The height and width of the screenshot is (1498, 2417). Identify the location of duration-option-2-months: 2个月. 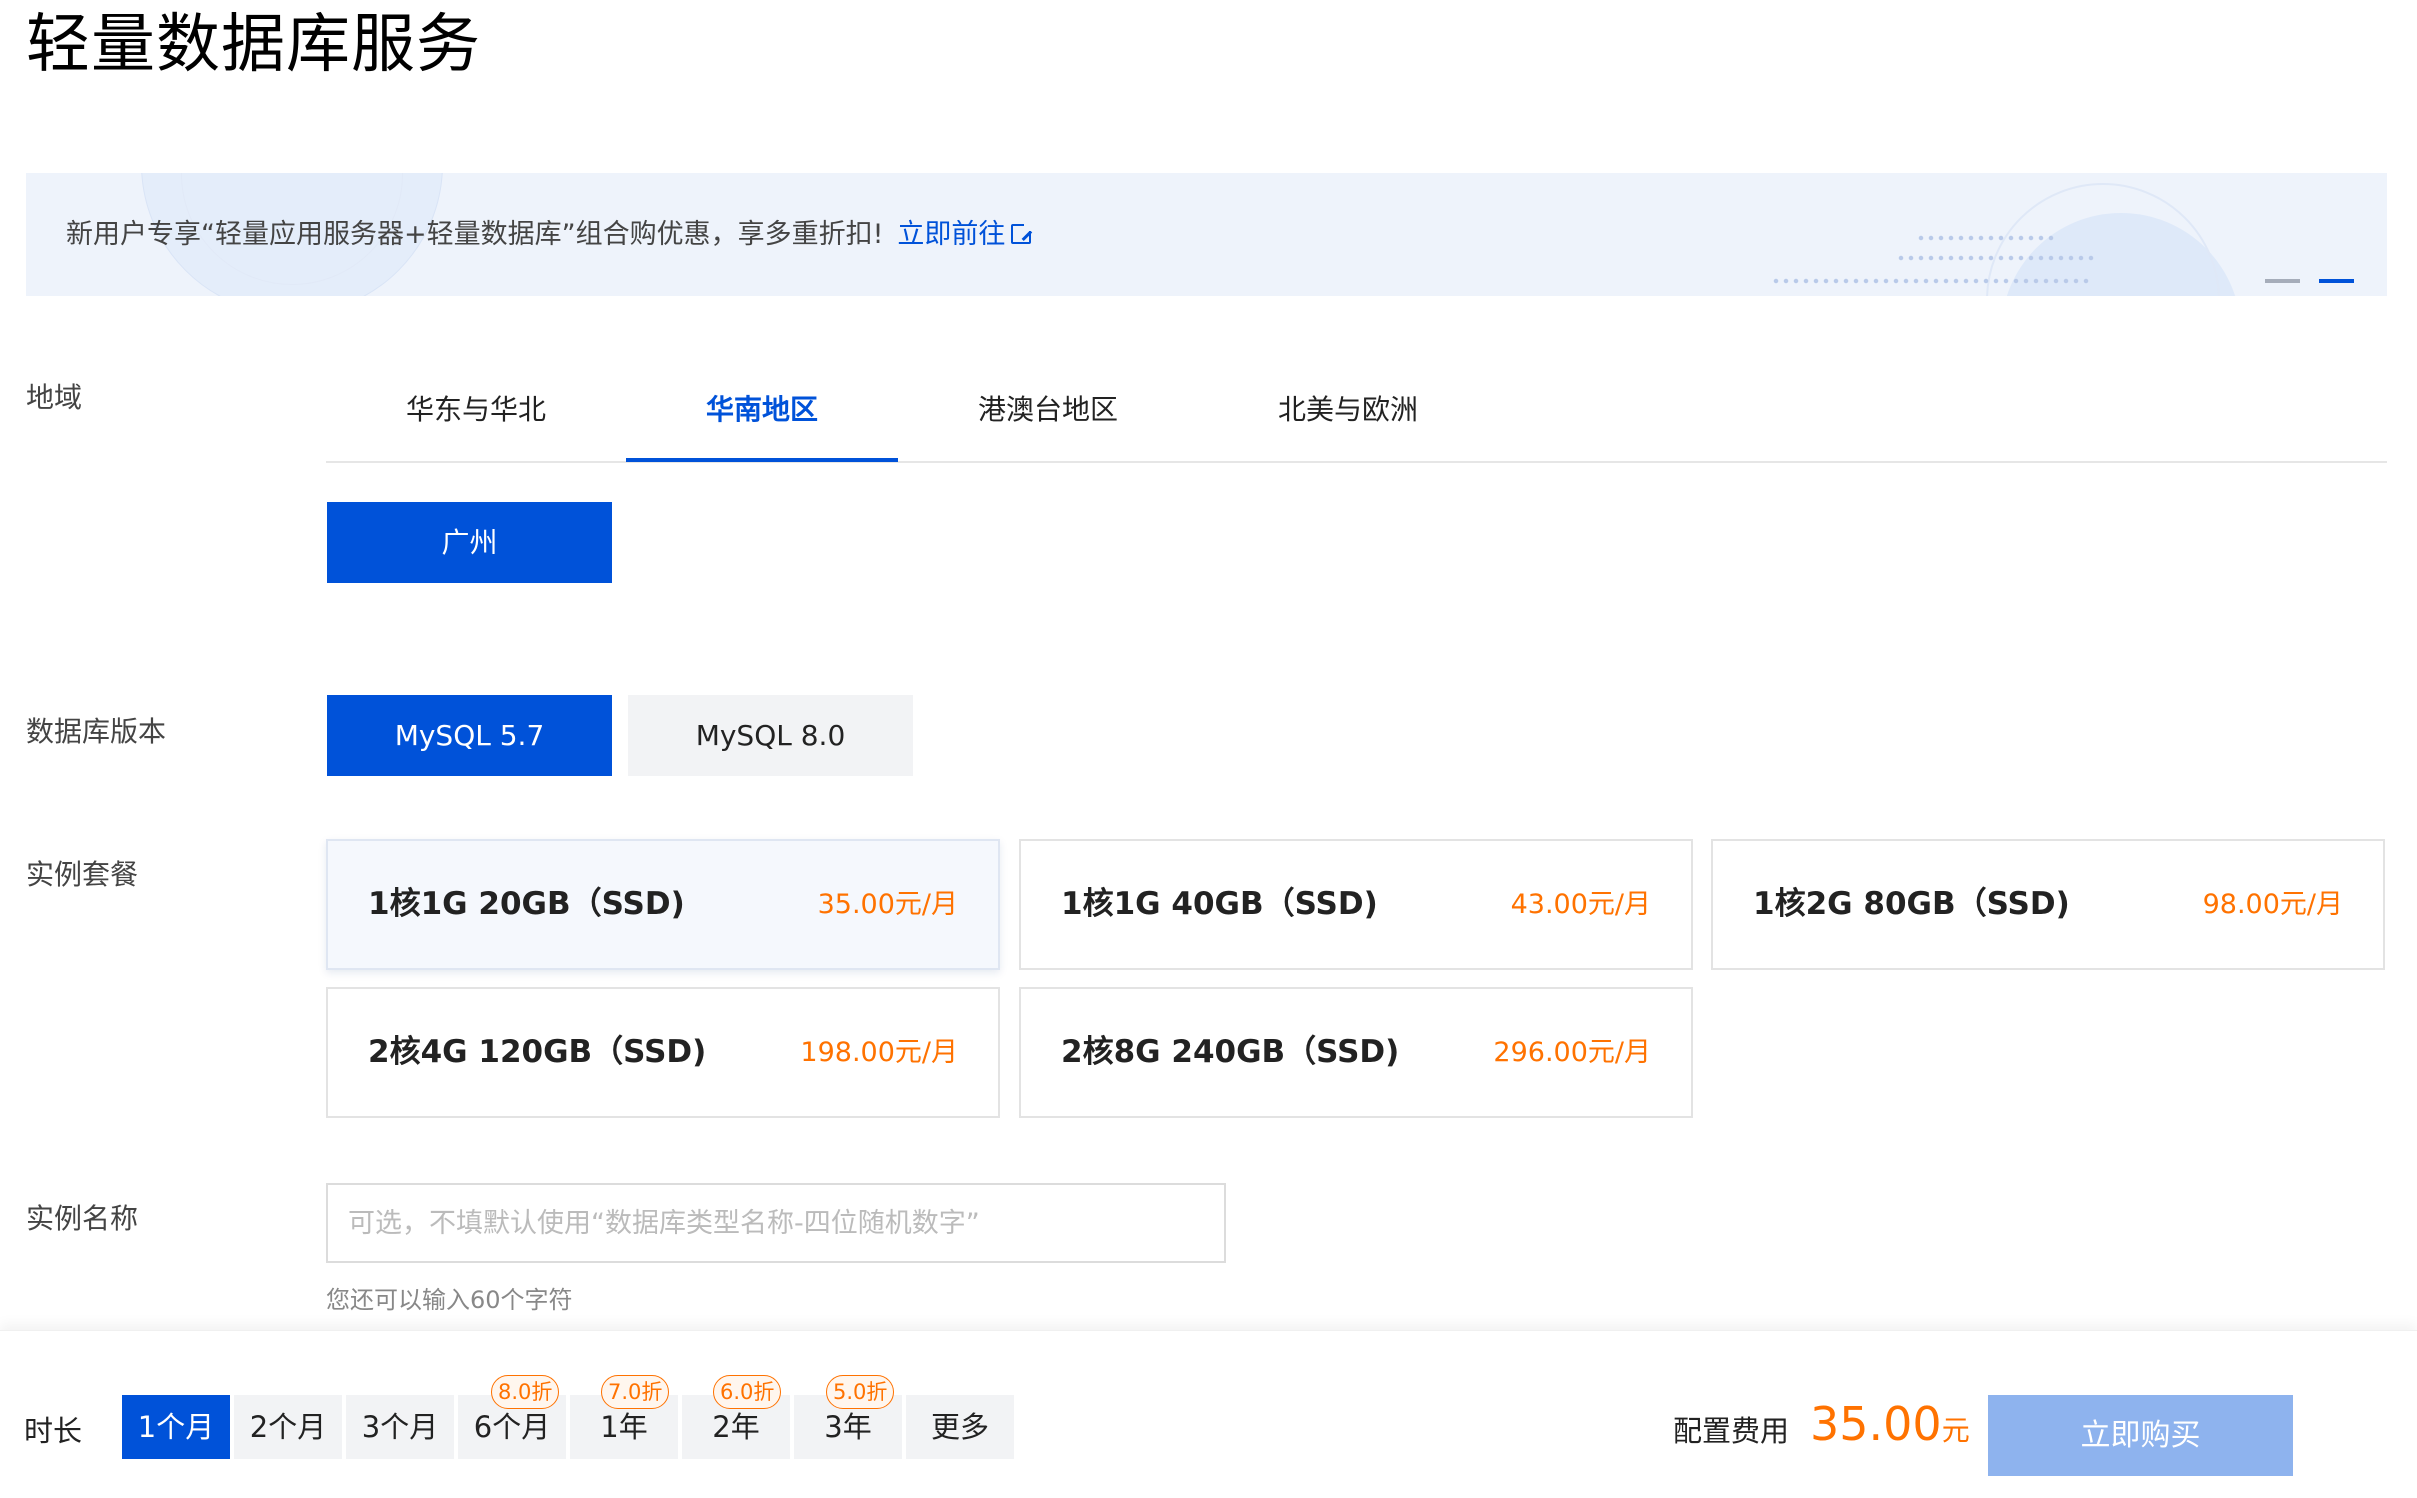
(288, 1427).